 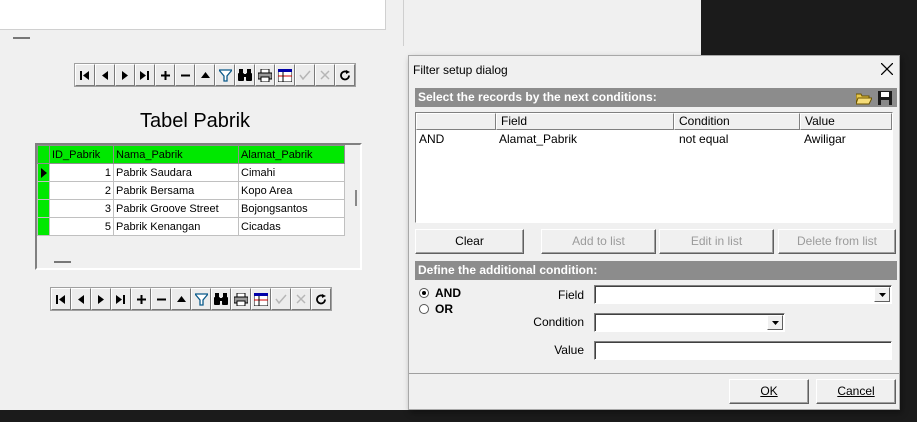 I want to click on table-row: 5 Pabrik Kenangan Cicadas, so click(x=191, y=226).